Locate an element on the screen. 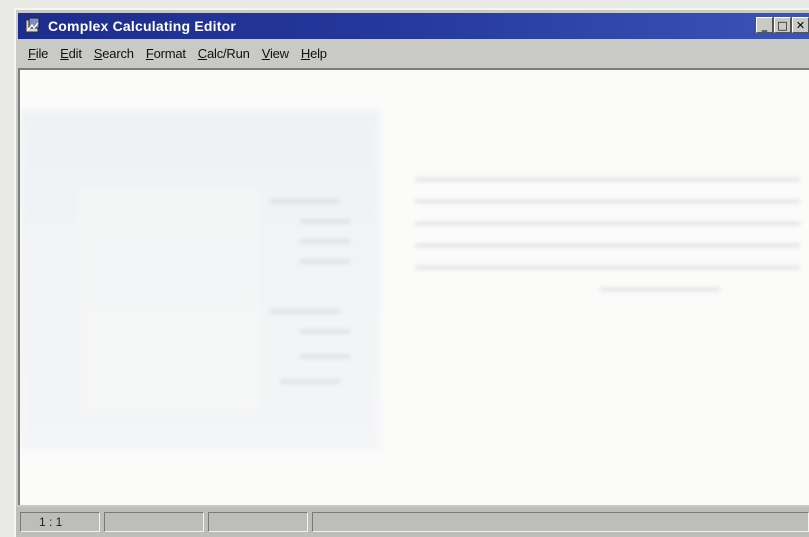 This screenshot has height=537, width=809. menu-view-accel: V is located at coordinates (265, 53).